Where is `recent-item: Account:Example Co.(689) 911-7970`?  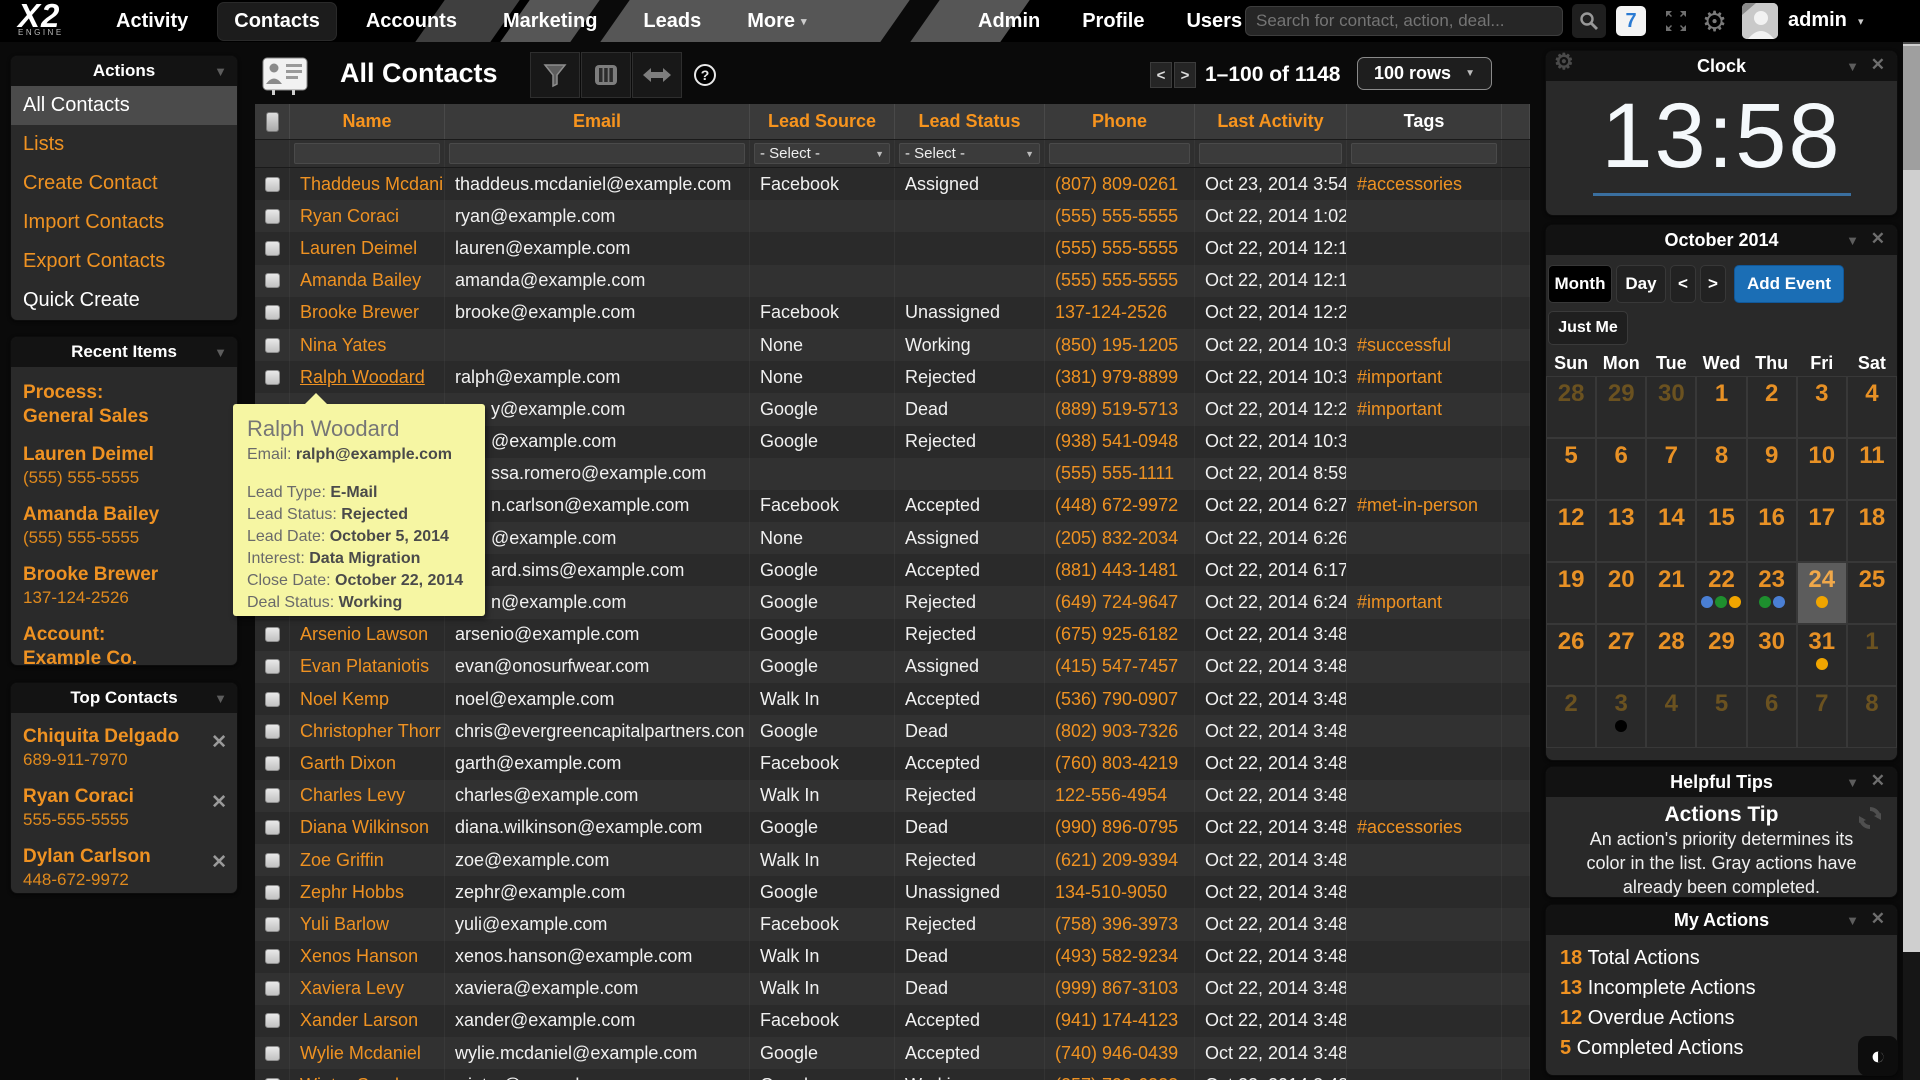
recent-item: Account:Example Co.(689) 911-7970 is located at coordinates (124, 641).